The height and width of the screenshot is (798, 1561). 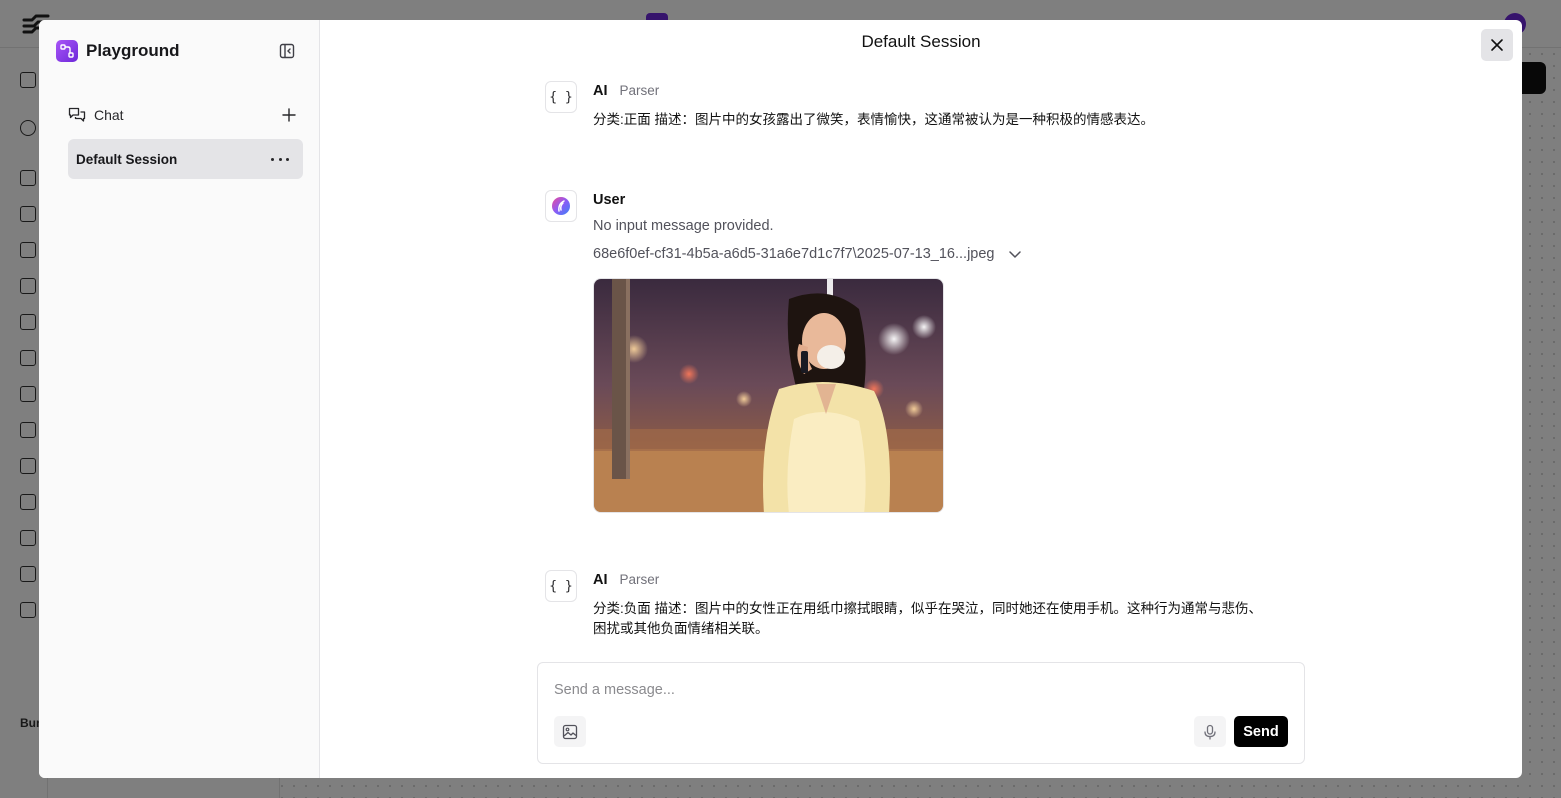 I want to click on voice-input-button, so click(x=1210, y=731).